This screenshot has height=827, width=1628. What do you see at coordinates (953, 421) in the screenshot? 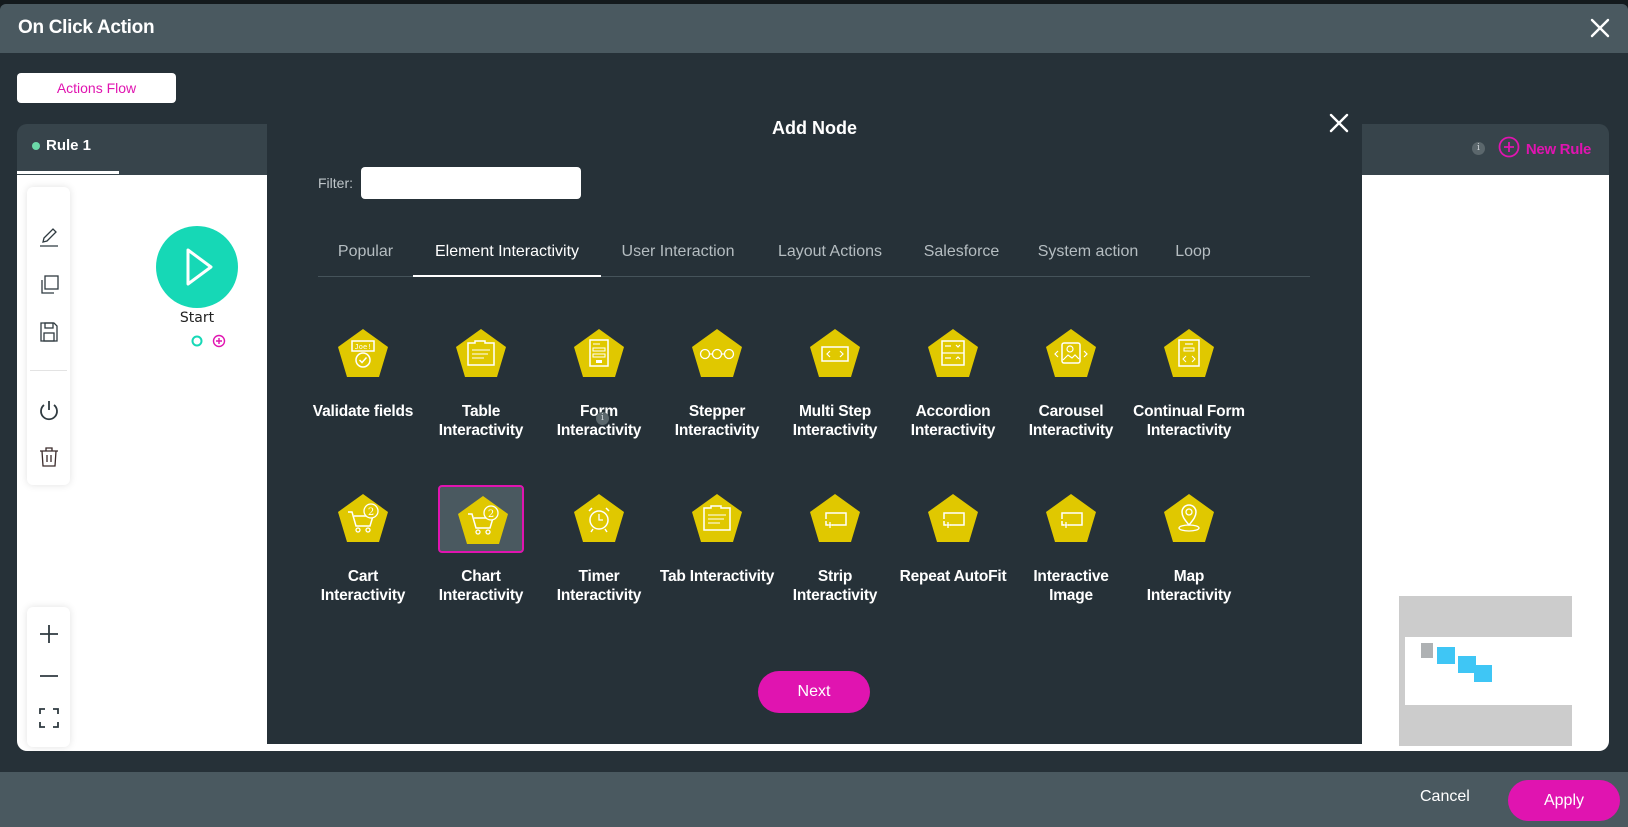
I see `node-item-label: Accordion Interactivity` at bounding box center [953, 421].